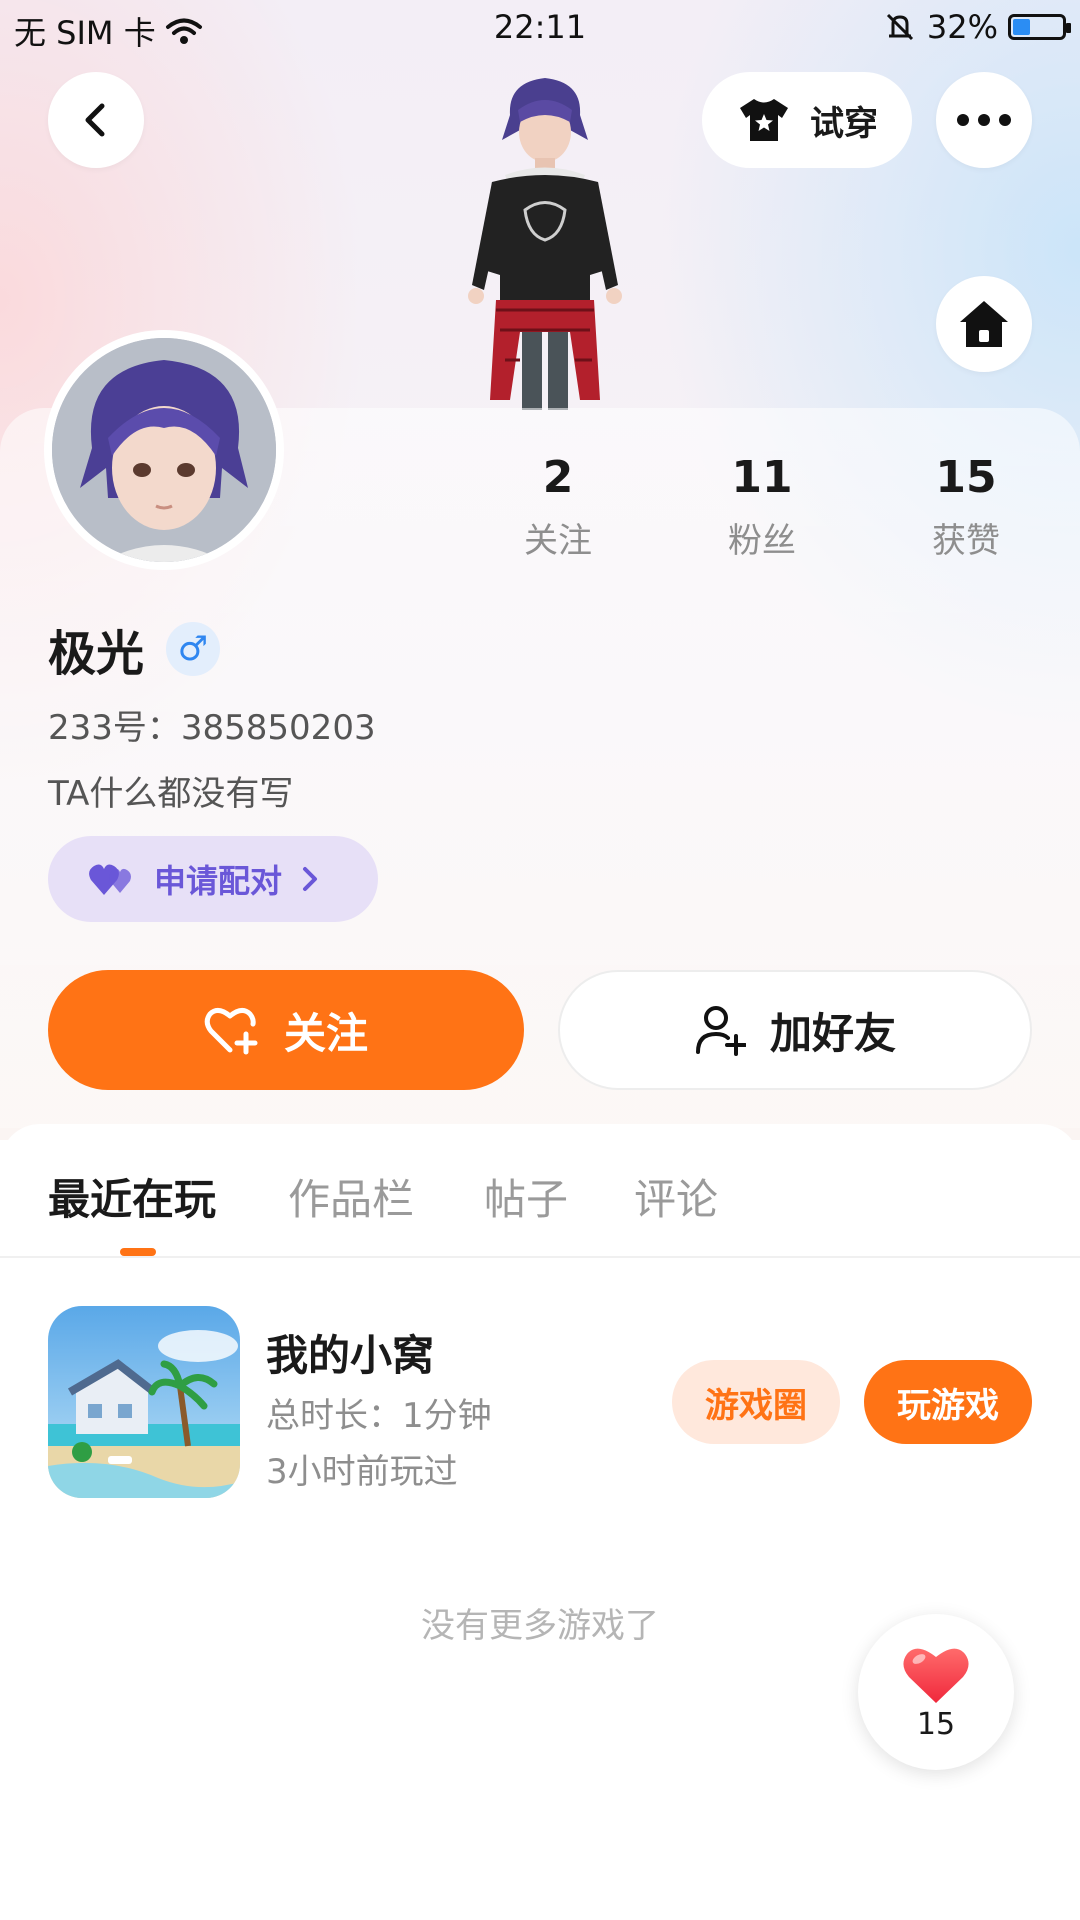 The width and height of the screenshot is (1080, 1920). I want to click on tab-comments: 评论, so click(676, 1196).